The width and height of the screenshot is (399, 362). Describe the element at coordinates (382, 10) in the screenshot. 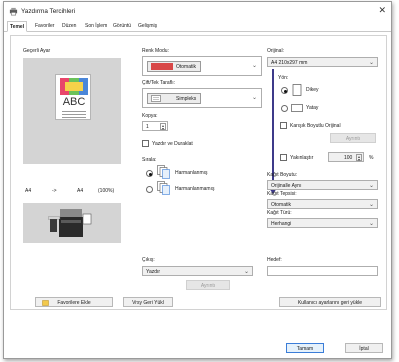

I see `close-icon: ✕` at that location.